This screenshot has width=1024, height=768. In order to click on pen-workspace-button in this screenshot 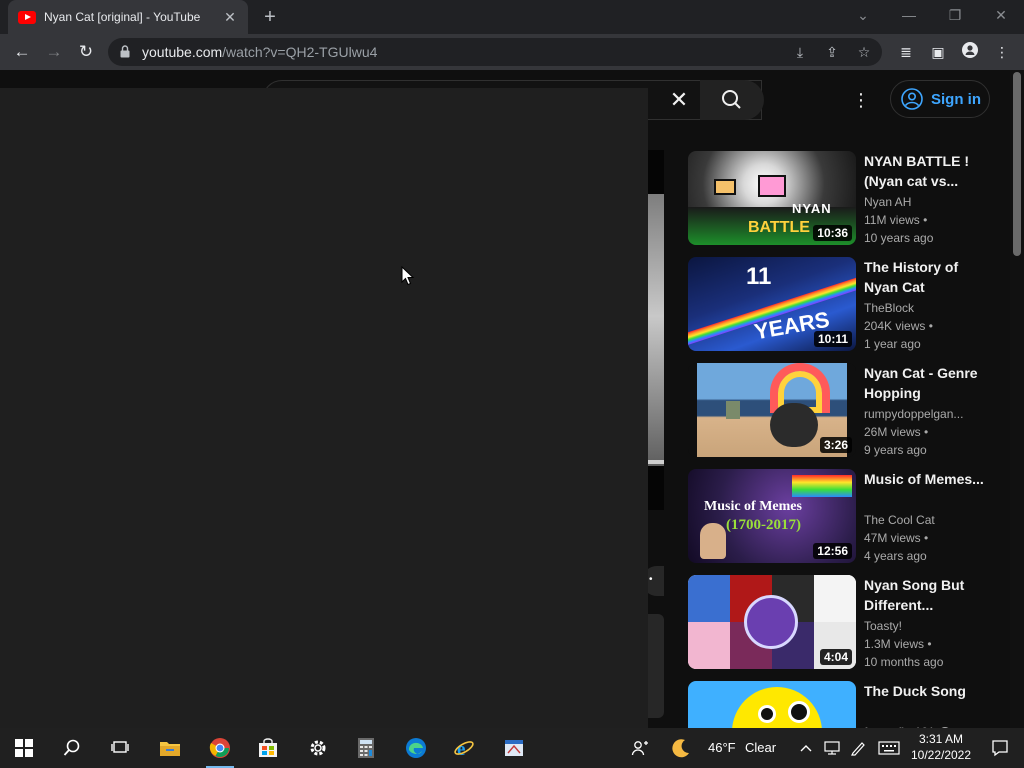, I will do `click(858, 748)`.